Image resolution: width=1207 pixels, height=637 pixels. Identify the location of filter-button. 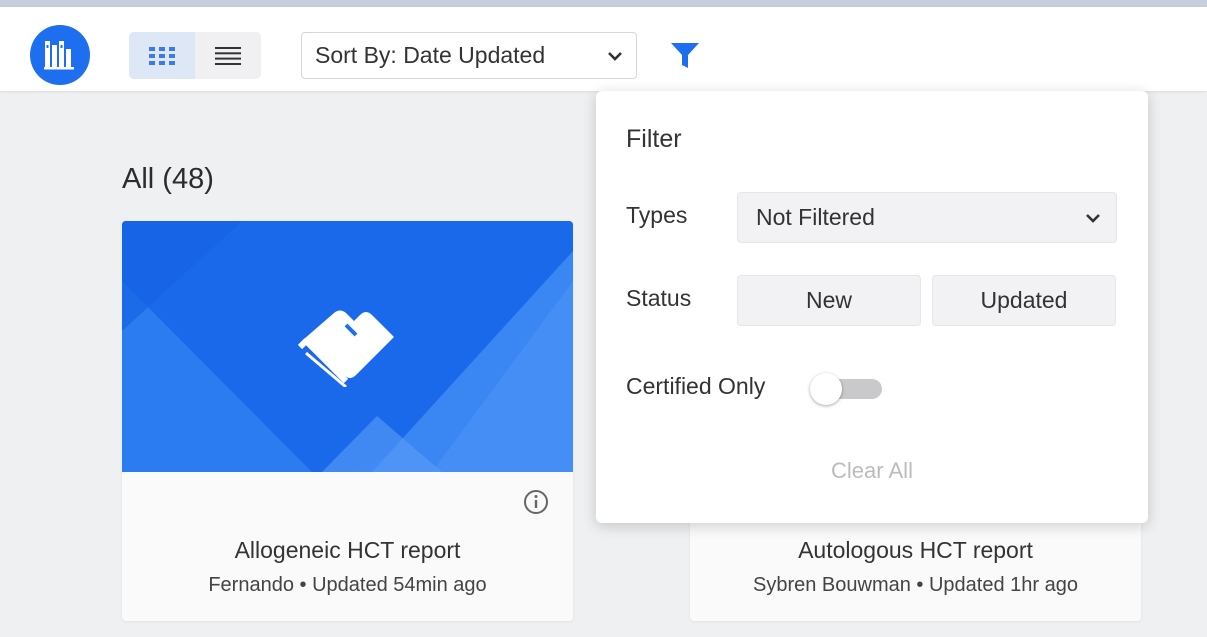
(685, 56).